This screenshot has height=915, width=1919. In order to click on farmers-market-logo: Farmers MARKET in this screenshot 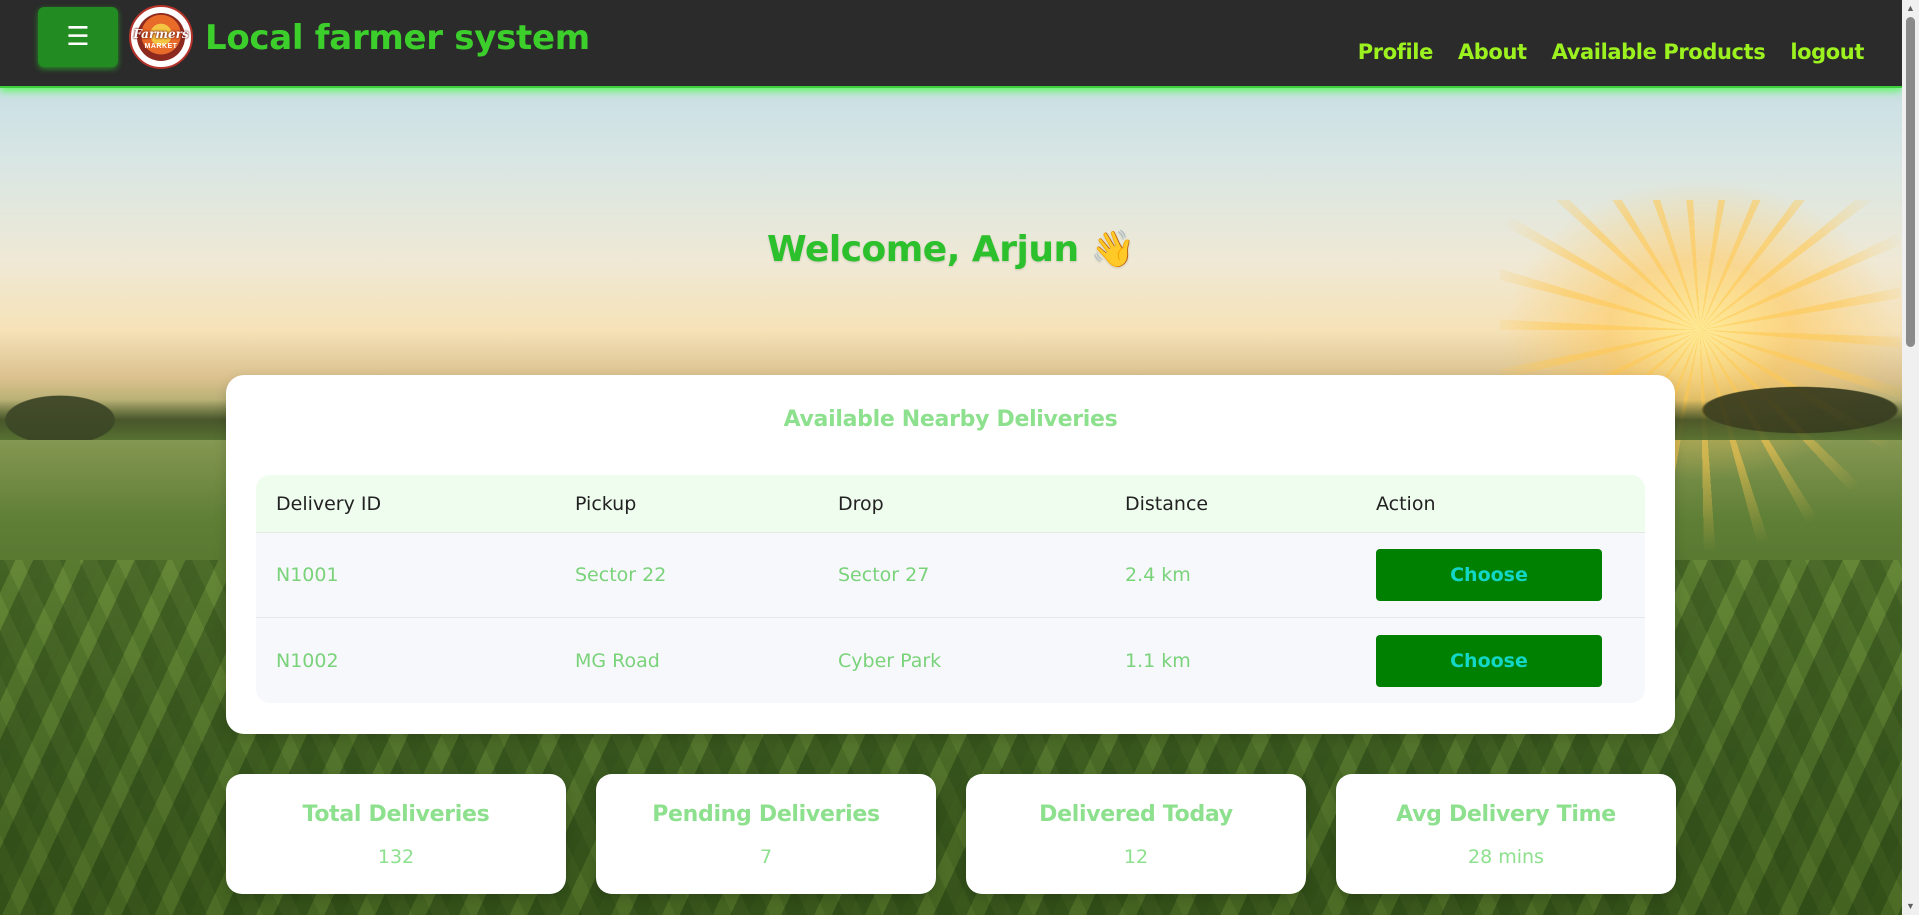, I will do `click(161, 37)`.